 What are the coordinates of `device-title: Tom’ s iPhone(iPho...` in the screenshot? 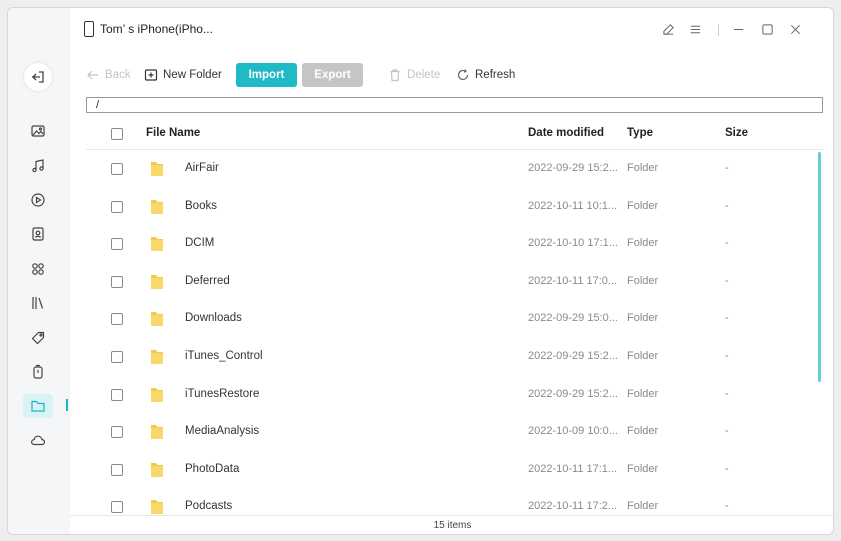 It's located at (148, 29).